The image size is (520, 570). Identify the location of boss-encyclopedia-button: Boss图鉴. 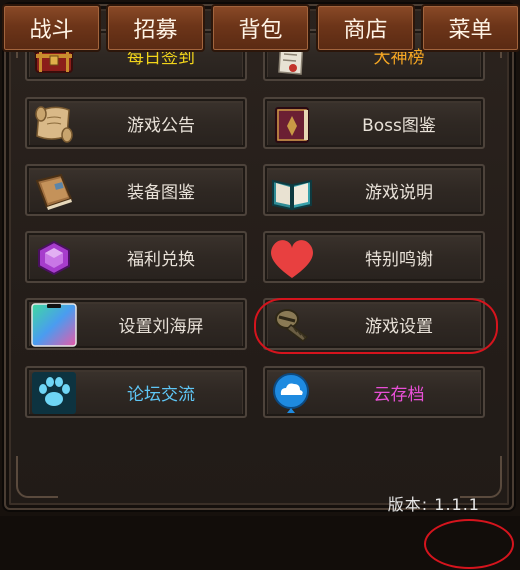
(374, 123).